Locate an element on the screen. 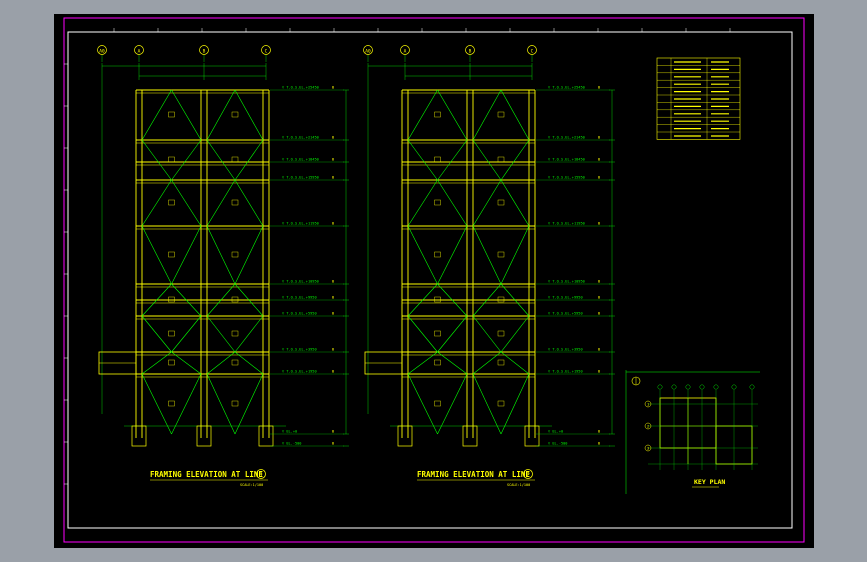  elevation-2-title-block: FRAMING ELEVATION AT LINE 2 SCALE:1/100 is located at coordinates (476, 478).